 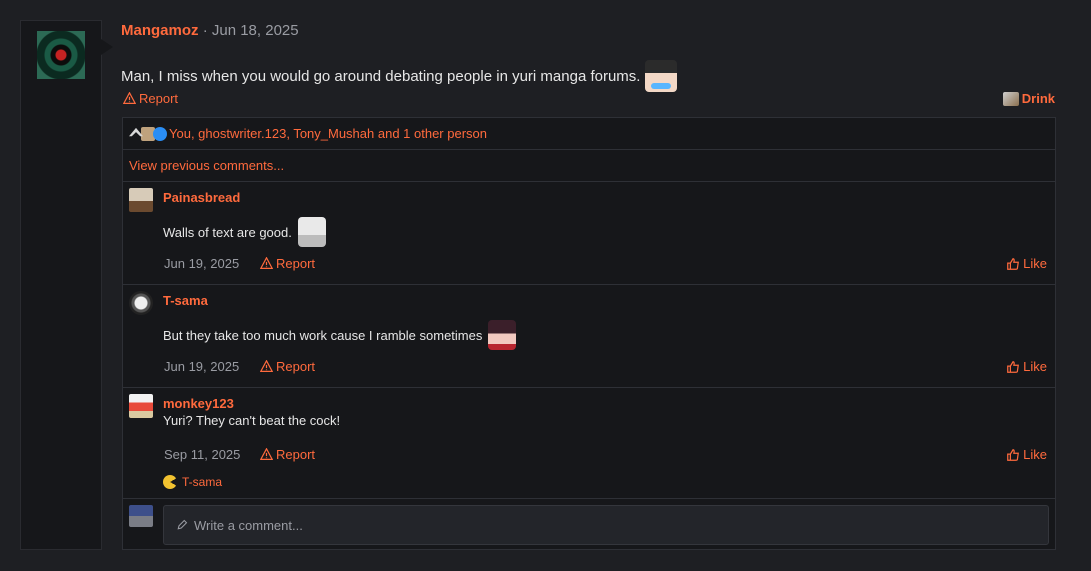 What do you see at coordinates (61, 55) in the screenshot?
I see `author-avatar` at bounding box center [61, 55].